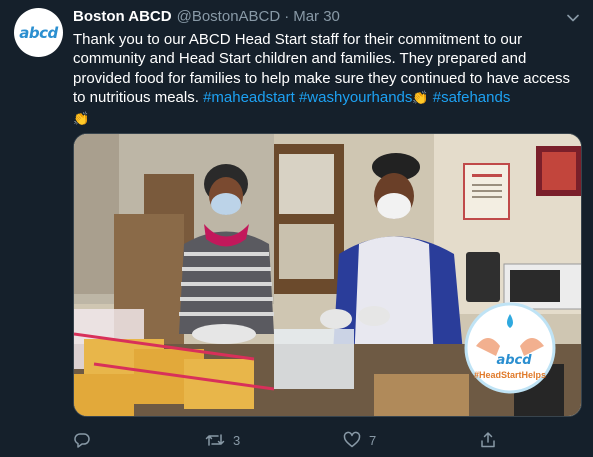 This screenshot has height=457, width=593. I want to click on badge-logo-text: abcd, so click(514, 360).